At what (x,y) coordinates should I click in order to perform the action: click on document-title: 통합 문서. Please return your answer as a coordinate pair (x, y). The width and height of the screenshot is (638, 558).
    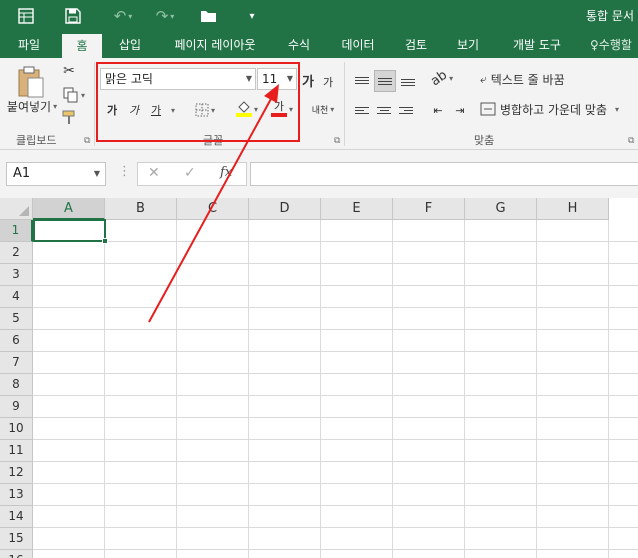
    Looking at the image, I should click on (610, 16).